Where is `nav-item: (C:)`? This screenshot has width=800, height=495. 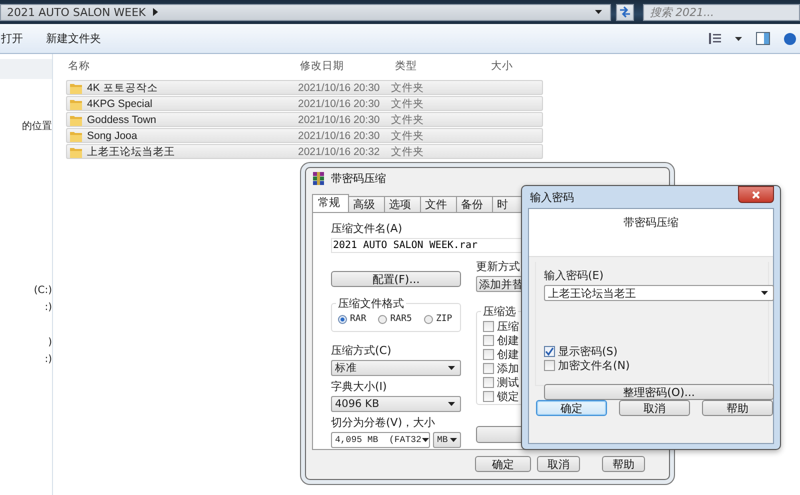
nav-item: (C:) is located at coordinates (43, 290).